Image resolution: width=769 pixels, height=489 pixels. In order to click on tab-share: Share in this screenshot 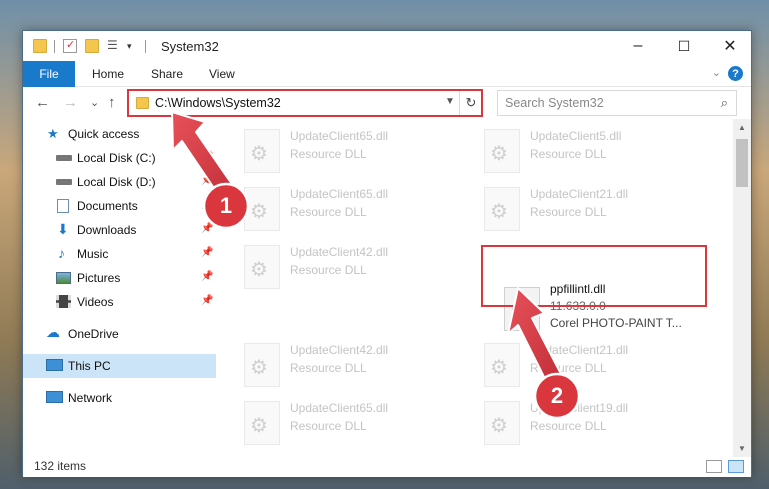, I will do `click(167, 74)`.